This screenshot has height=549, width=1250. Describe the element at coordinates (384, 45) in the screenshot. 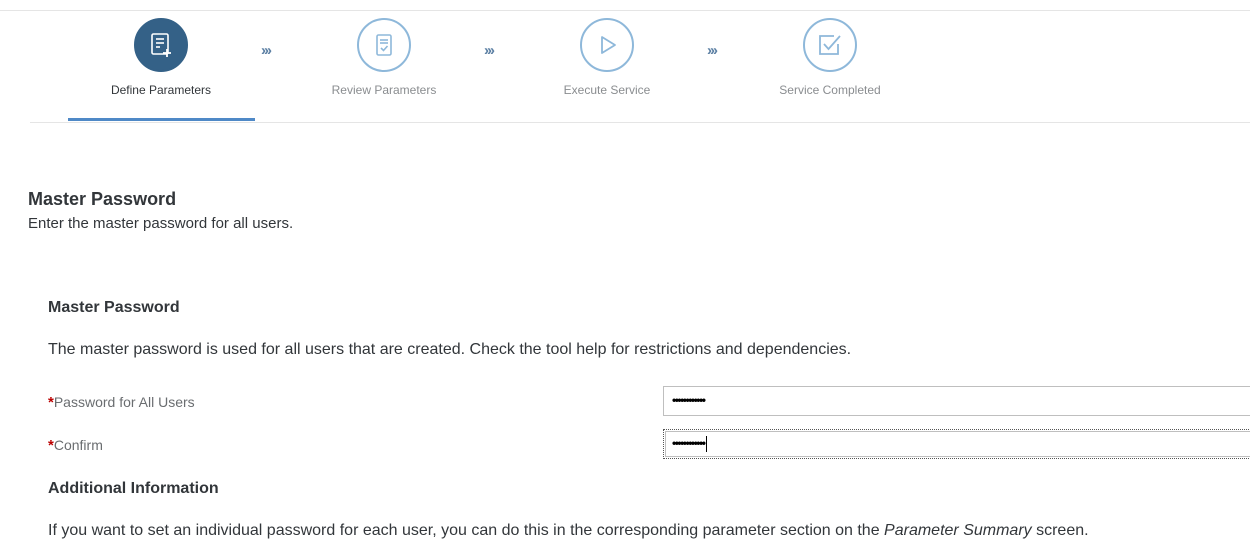

I see `review-parameters-icon` at that location.